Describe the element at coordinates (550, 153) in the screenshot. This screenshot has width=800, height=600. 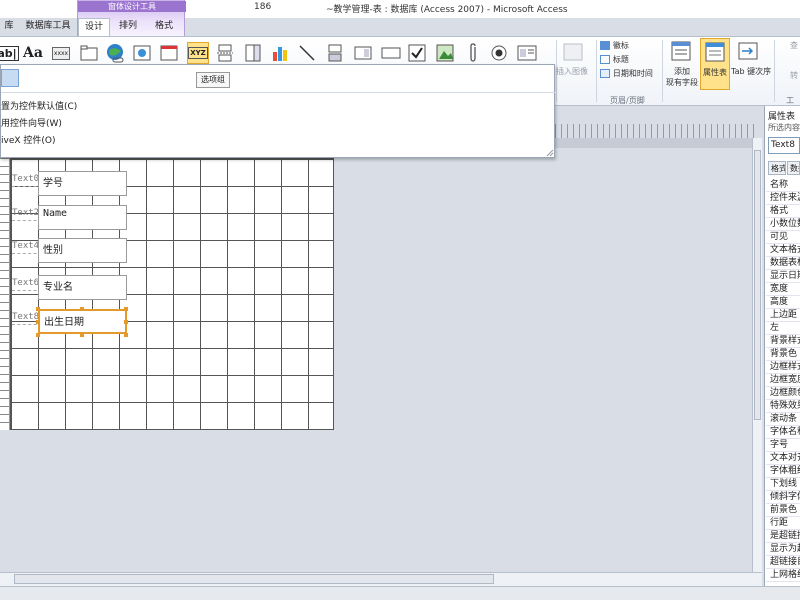
I see `resize-grip-icon` at that location.